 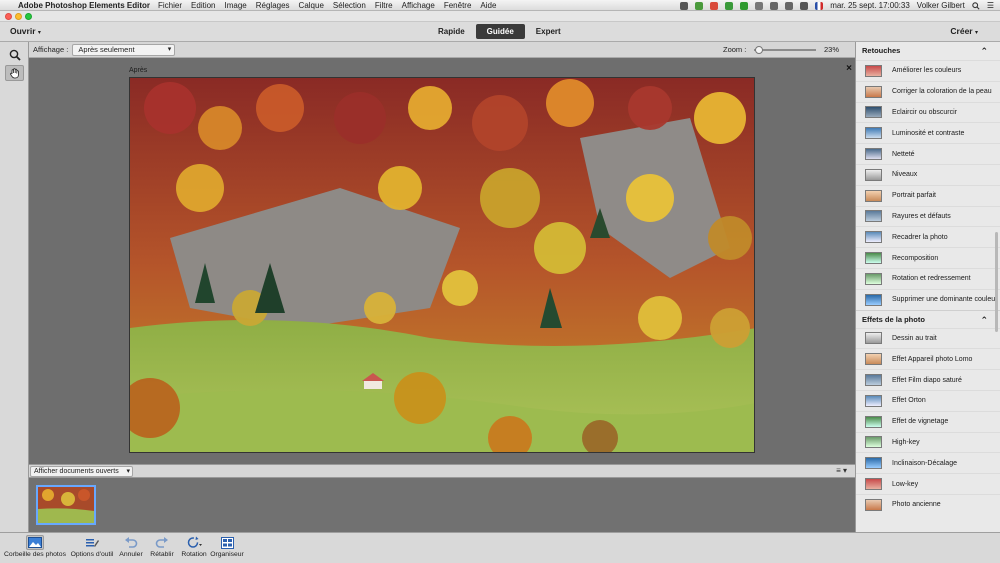 What do you see at coordinates (451, 31) in the screenshot?
I see `tab-rapide: Rapide` at bounding box center [451, 31].